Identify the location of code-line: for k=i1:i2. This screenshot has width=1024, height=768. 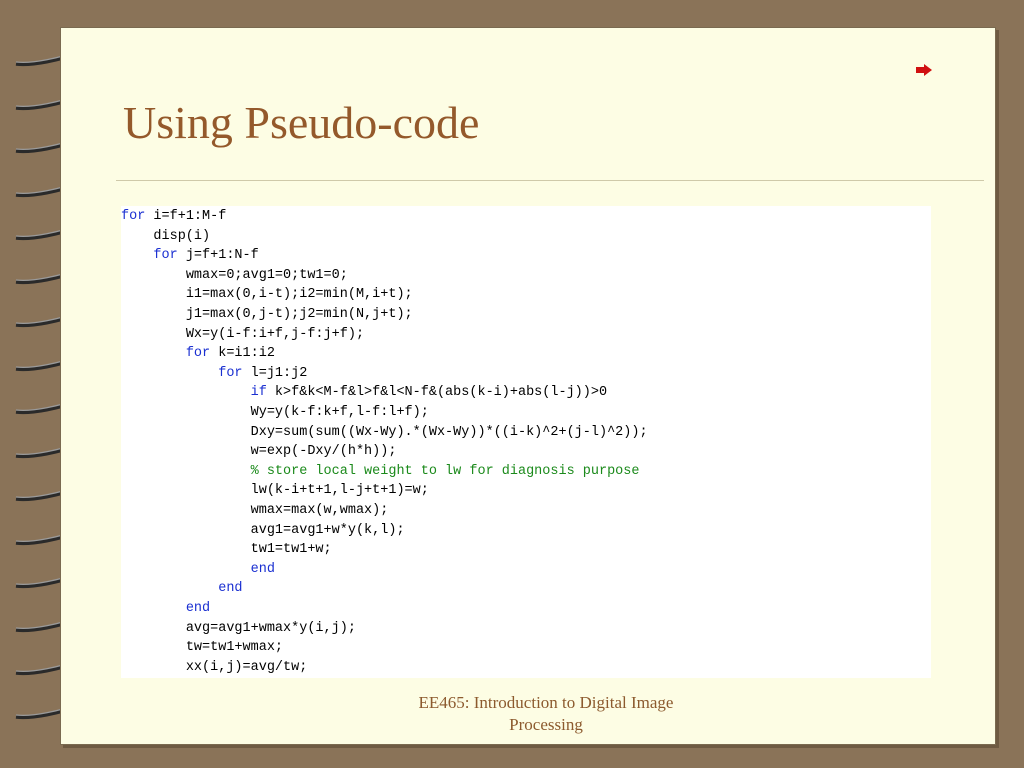
(198, 354).